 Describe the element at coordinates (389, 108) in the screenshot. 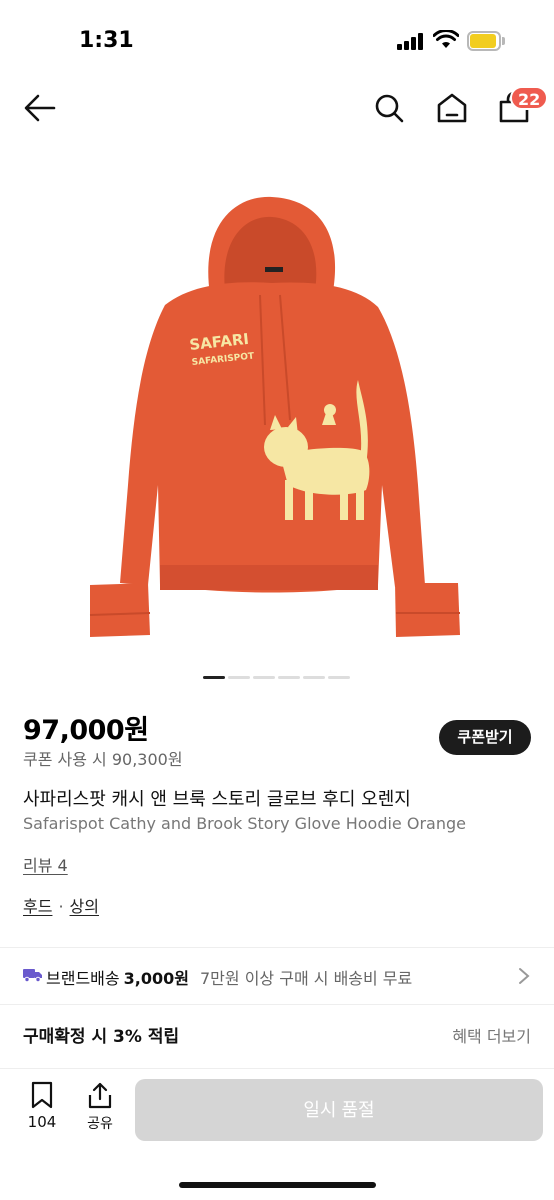

I see `search-icon` at that location.